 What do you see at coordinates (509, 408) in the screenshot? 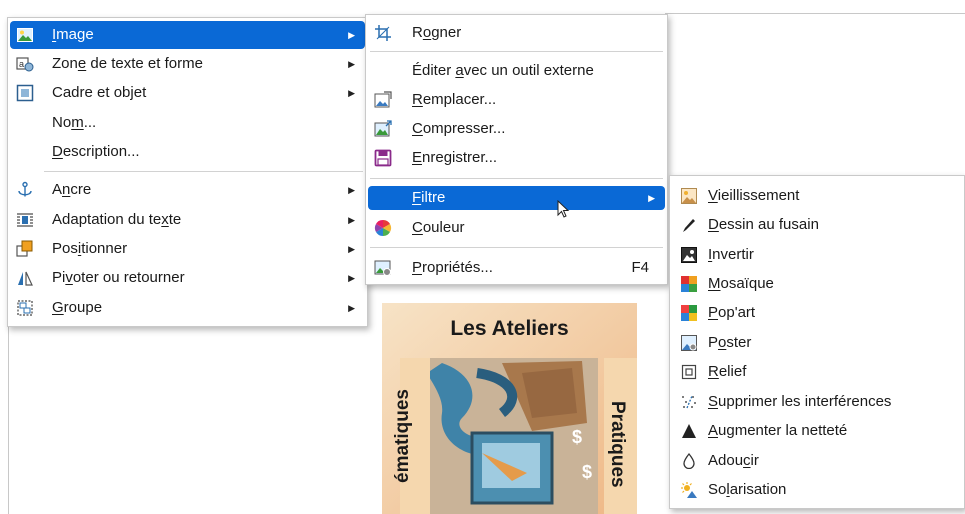
I see `document-image: $ $ Les Ateliers ématiques Pratiques` at bounding box center [509, 408].